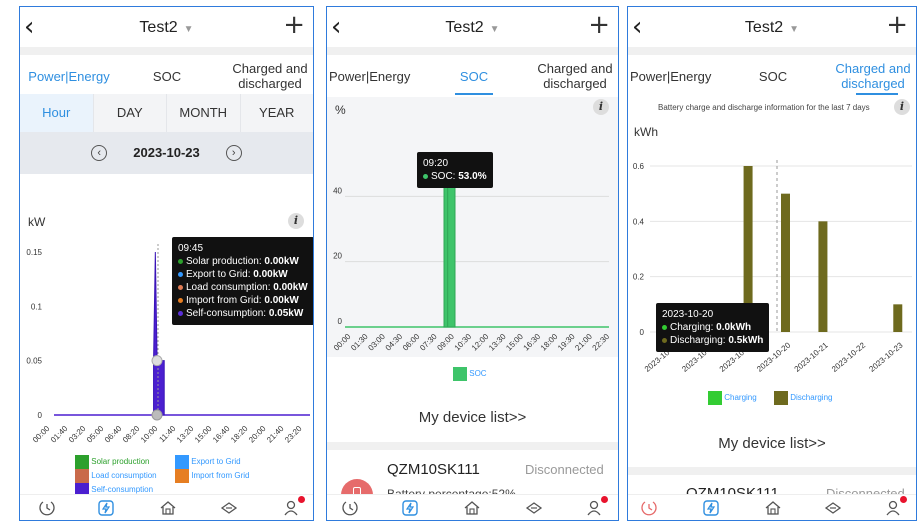 This screenshot has height=521, width=919. Describe the element at coordinates (376, 342) in the screenshot. I see `x-tick-label: 03:00` at that location.